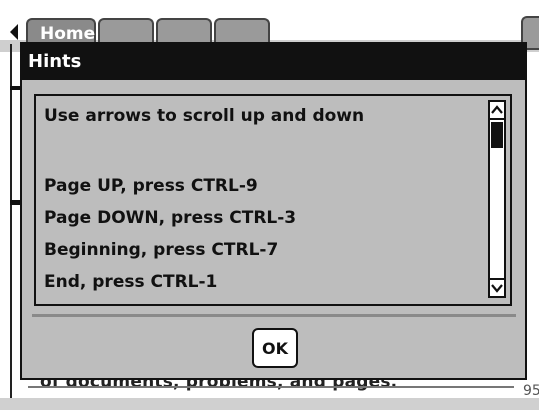 The height and width of the screenshot is (410, 539). What do you see at coordinates (149, 30) in the screenshot?
I see `tab-bar: Home` at bounding box center [149, 30].